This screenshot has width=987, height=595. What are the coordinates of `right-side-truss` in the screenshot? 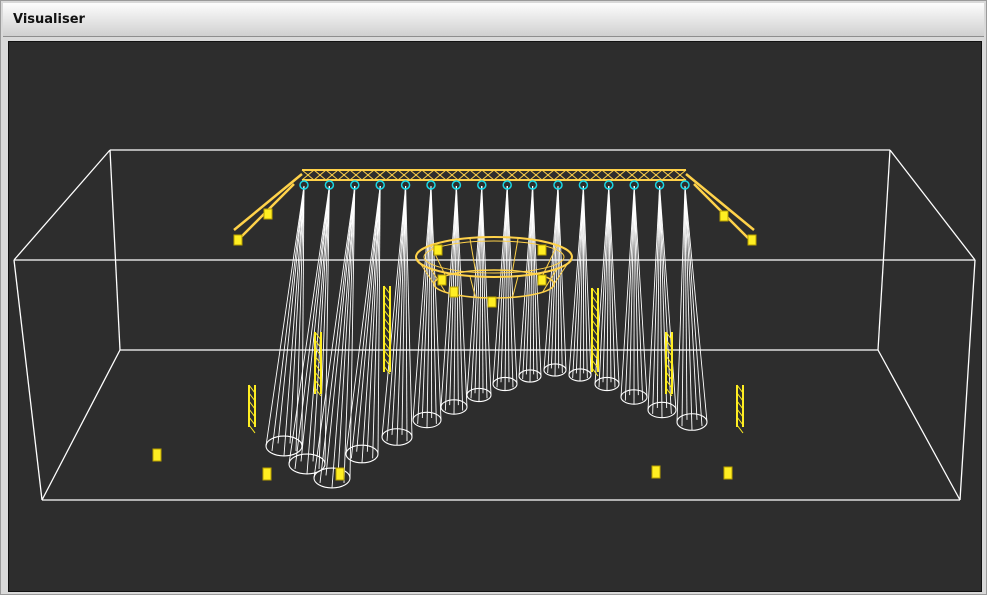 It's located at (720, 202).